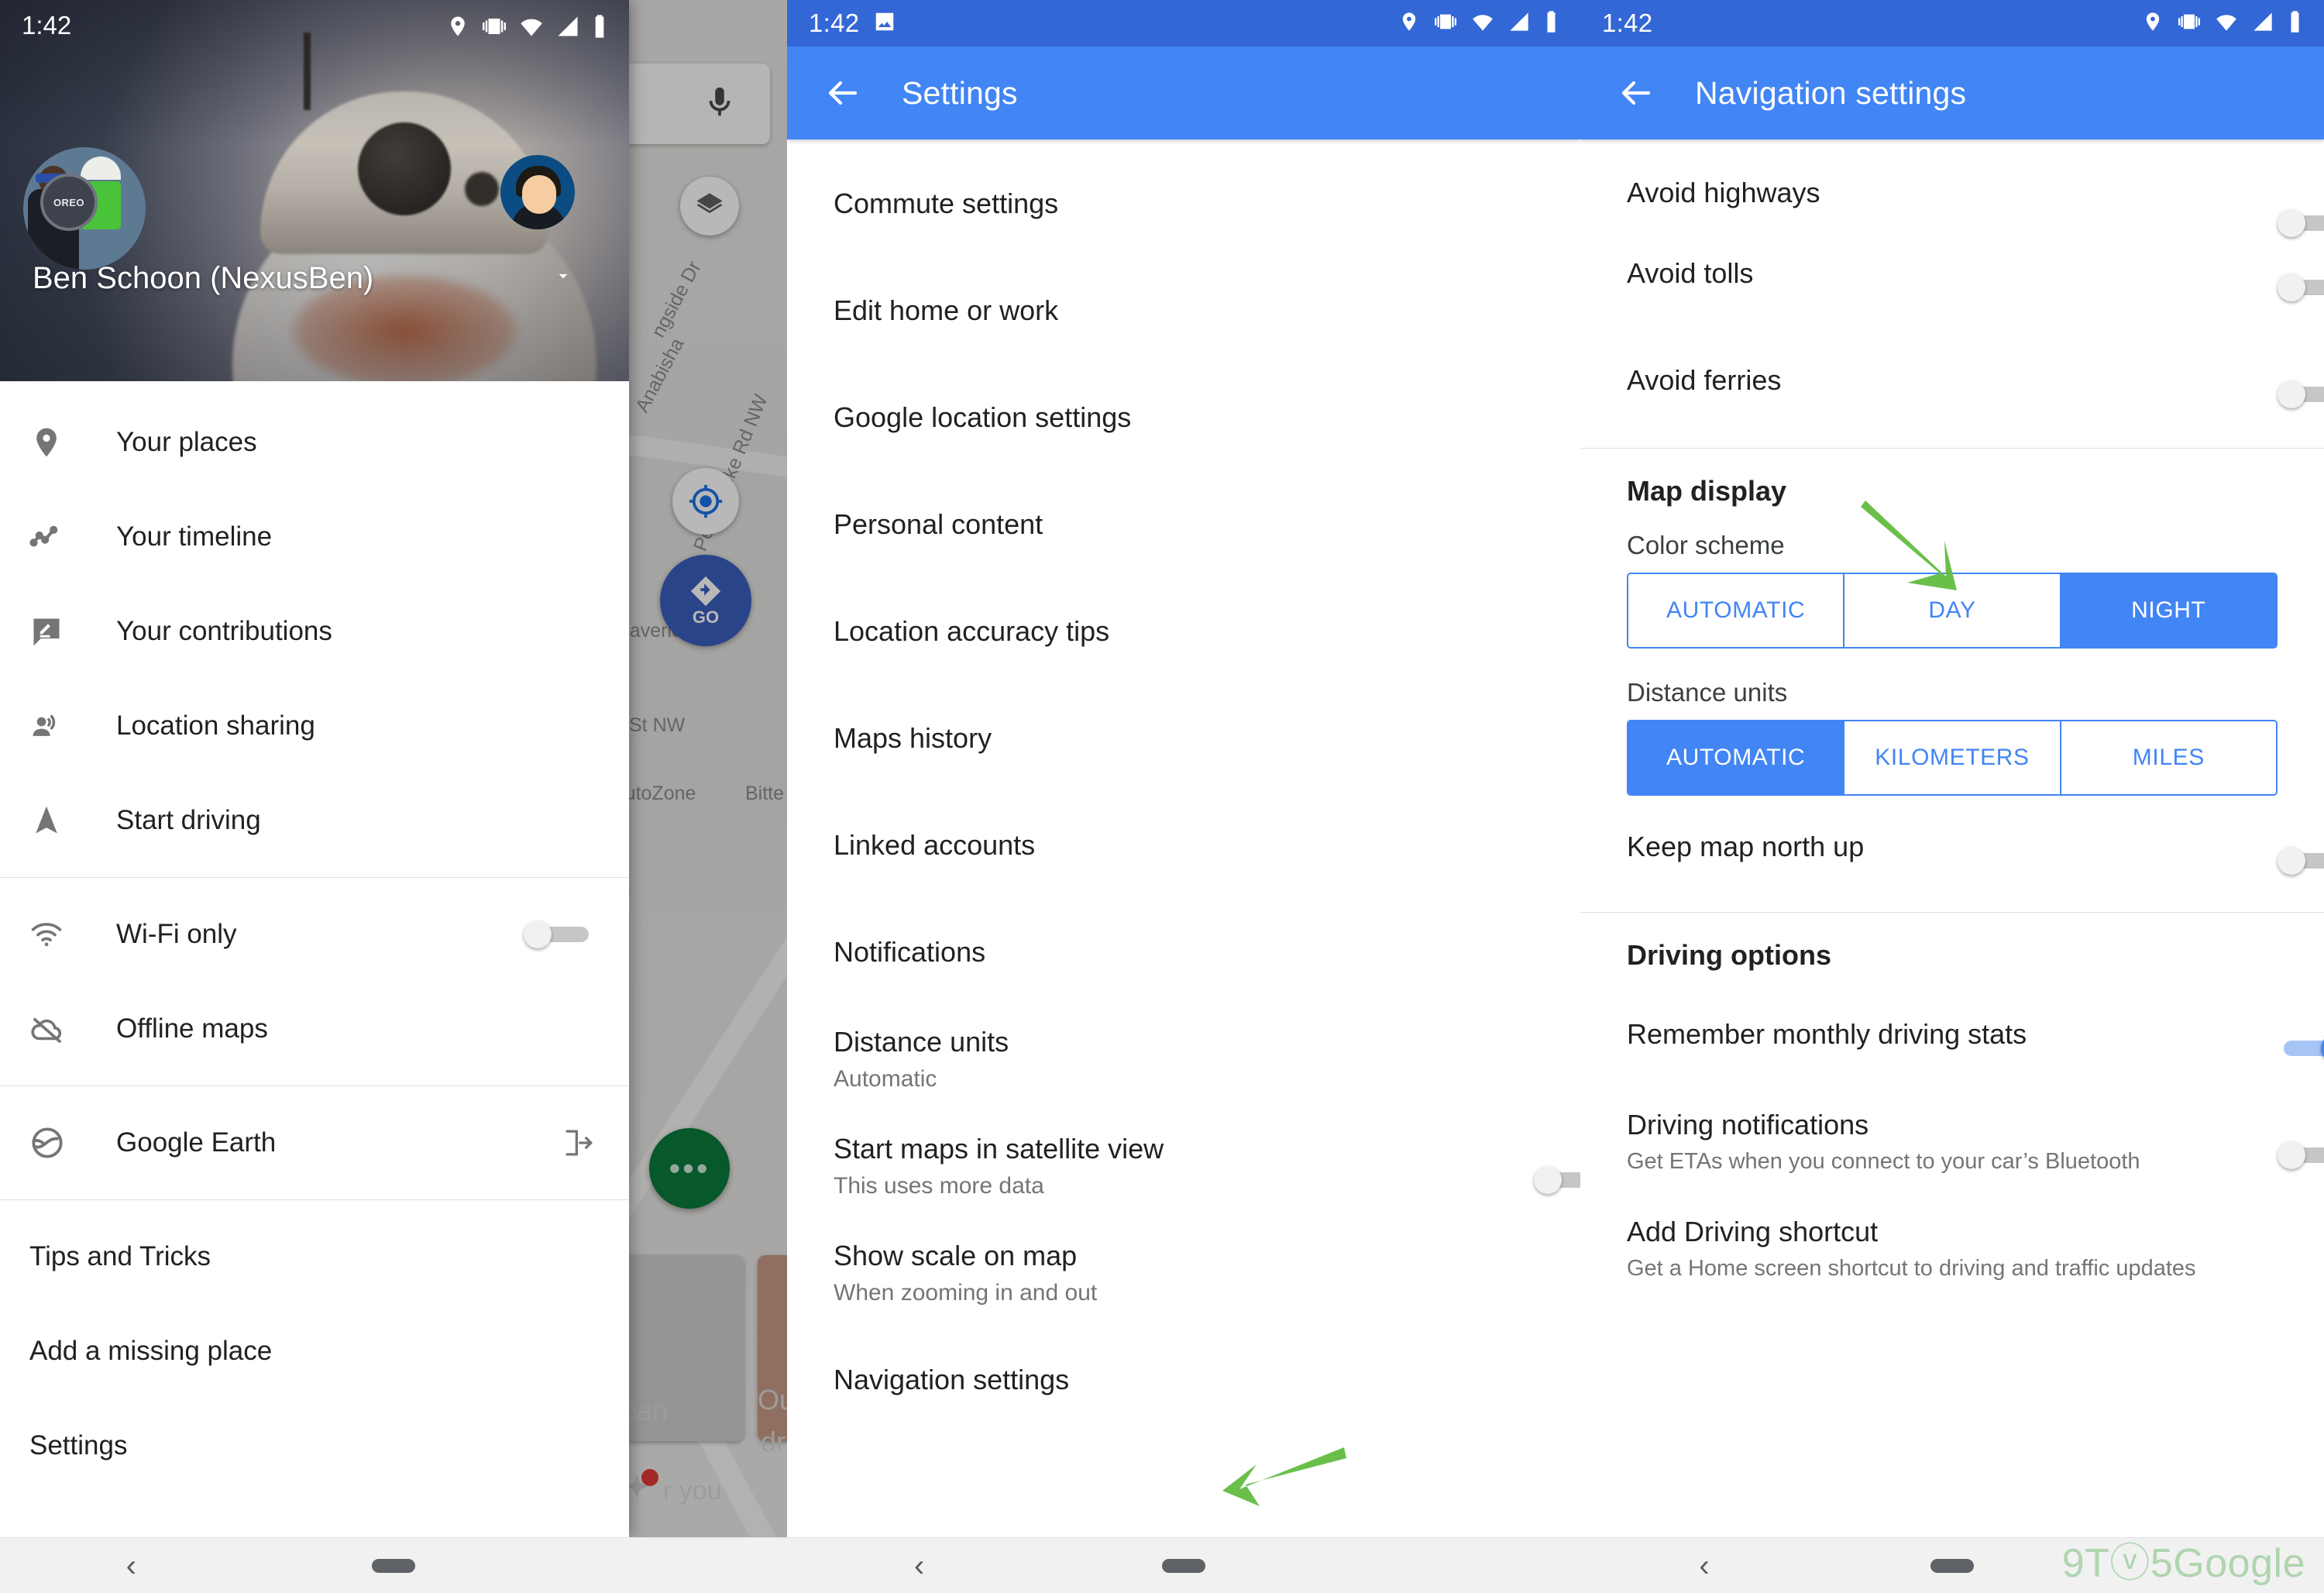  Describe the element at coordinates (58, 820) in the screenshot. I see `navigation-arrow-icon` at that location.